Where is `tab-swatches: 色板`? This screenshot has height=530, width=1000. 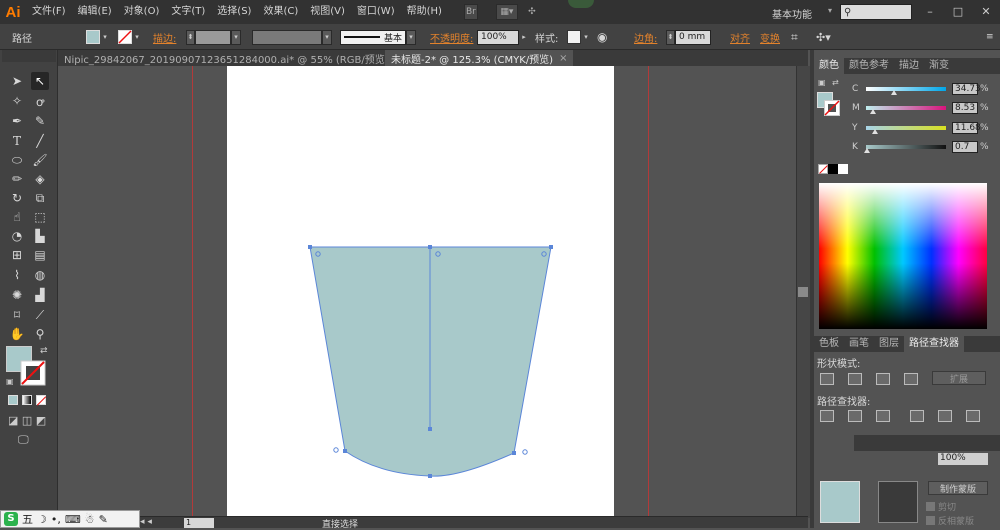 tab-swatches: 色板 is located at coordinates (829, 344).